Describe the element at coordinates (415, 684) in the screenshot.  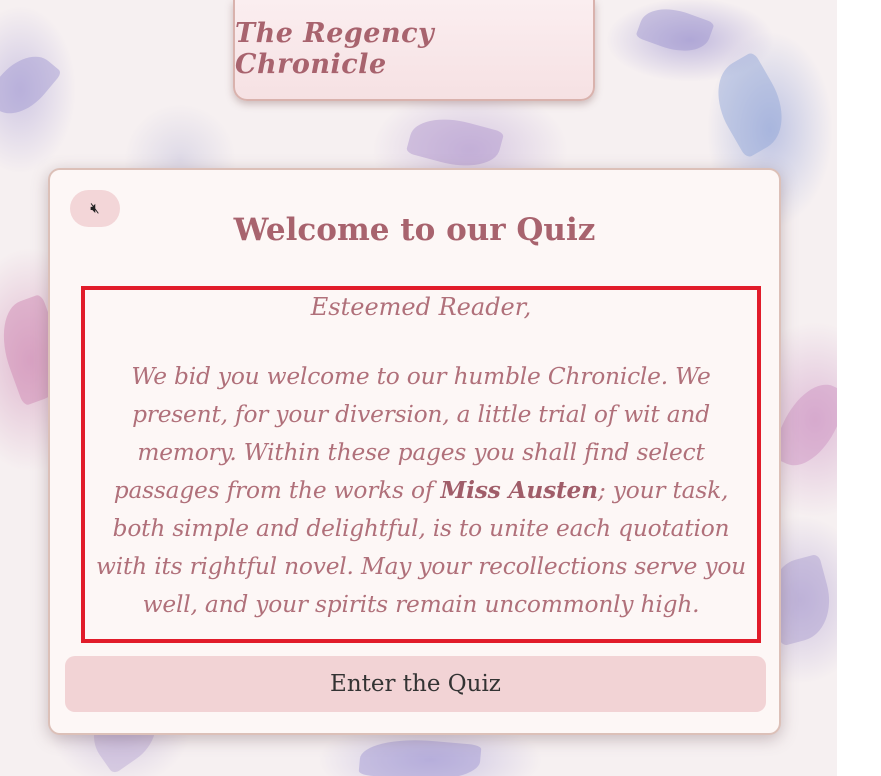
I see `enter-quiz-button: Enter the Quiz` at that location.